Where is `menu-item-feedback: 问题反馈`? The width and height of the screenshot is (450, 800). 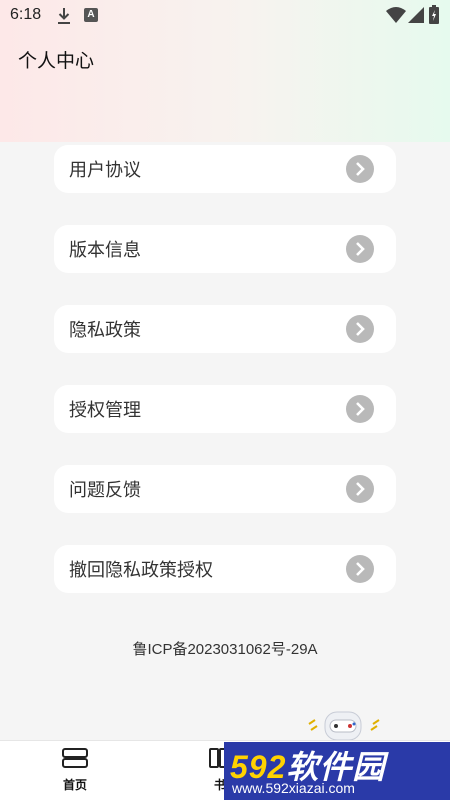 menu-item-feedback: 问题反馈 is located at coordinates (225, 489).